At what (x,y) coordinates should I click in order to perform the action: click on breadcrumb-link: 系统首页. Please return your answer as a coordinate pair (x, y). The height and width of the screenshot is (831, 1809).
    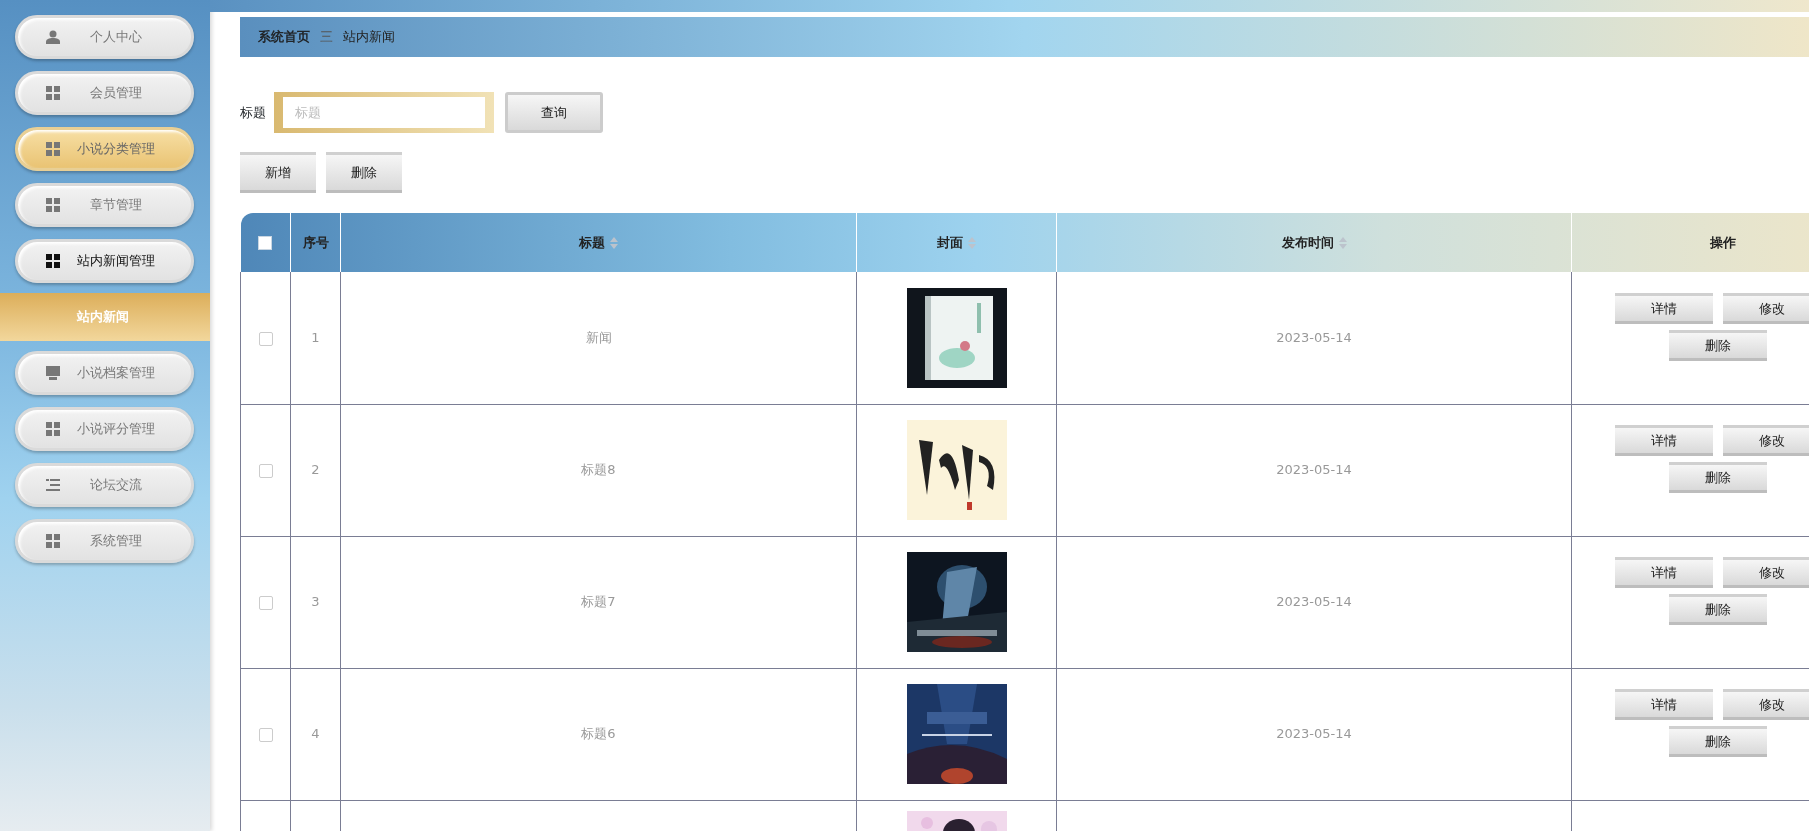
    Looking at the image, I should click on (284, 37).